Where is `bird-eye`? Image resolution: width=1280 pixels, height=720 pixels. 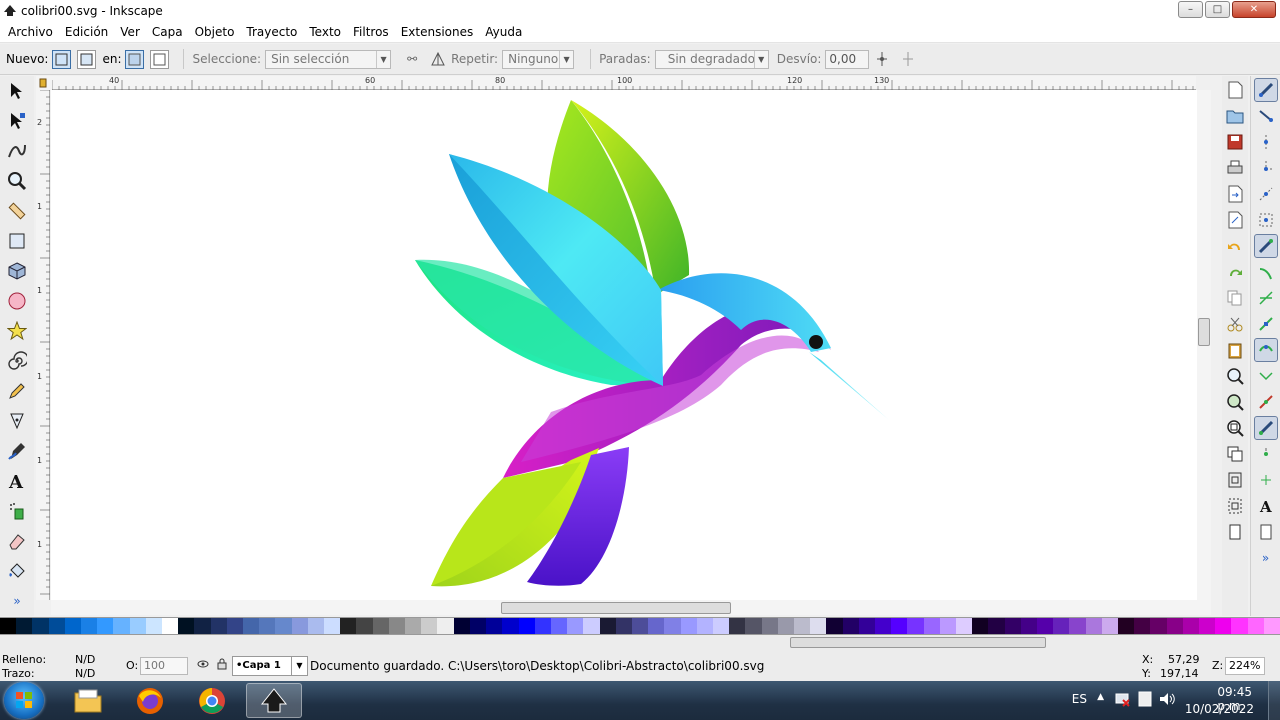 bird-eye is located at coordinates (816, 342).